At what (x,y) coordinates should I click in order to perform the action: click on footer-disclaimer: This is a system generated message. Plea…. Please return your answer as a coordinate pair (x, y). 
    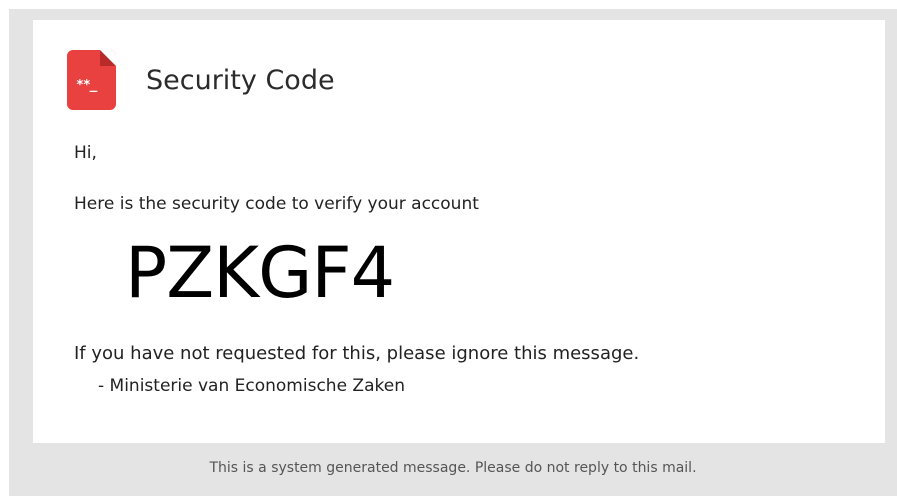
    Looking at the image, I should click on (453, 468).